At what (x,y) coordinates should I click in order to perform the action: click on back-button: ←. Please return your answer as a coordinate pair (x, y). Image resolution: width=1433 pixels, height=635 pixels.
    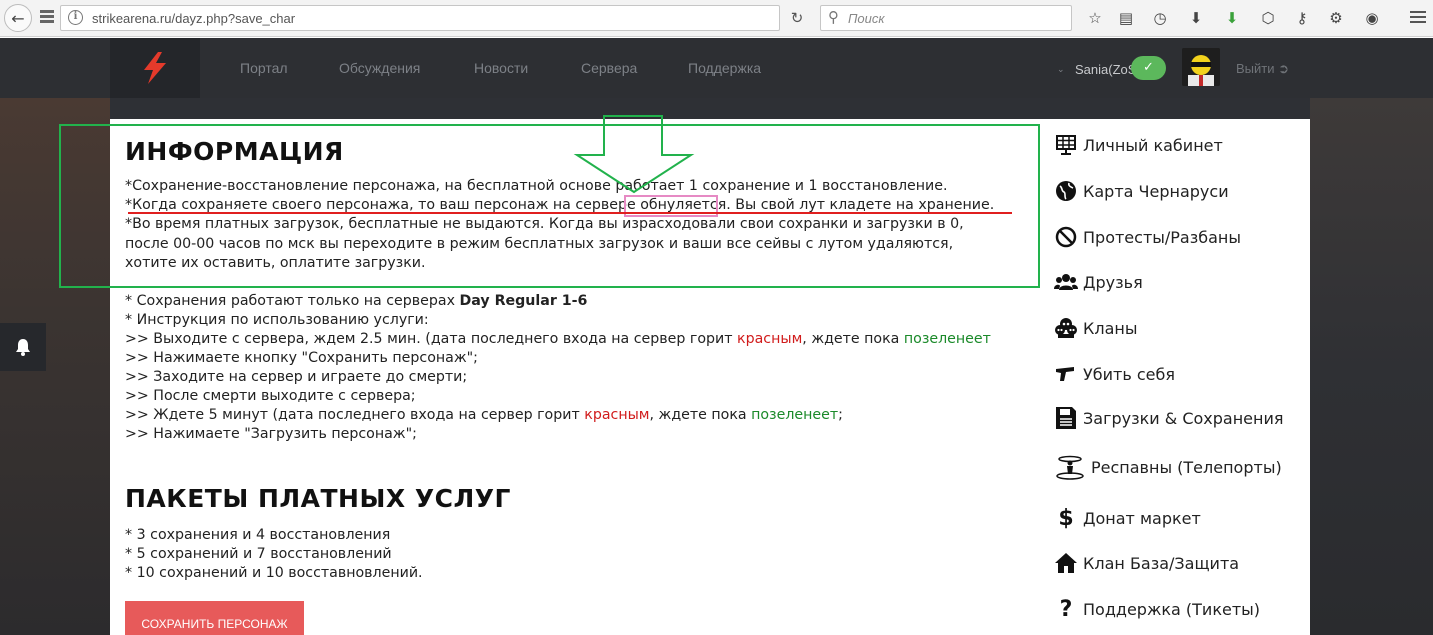
    Looking at the image, I should click on (18, 18).